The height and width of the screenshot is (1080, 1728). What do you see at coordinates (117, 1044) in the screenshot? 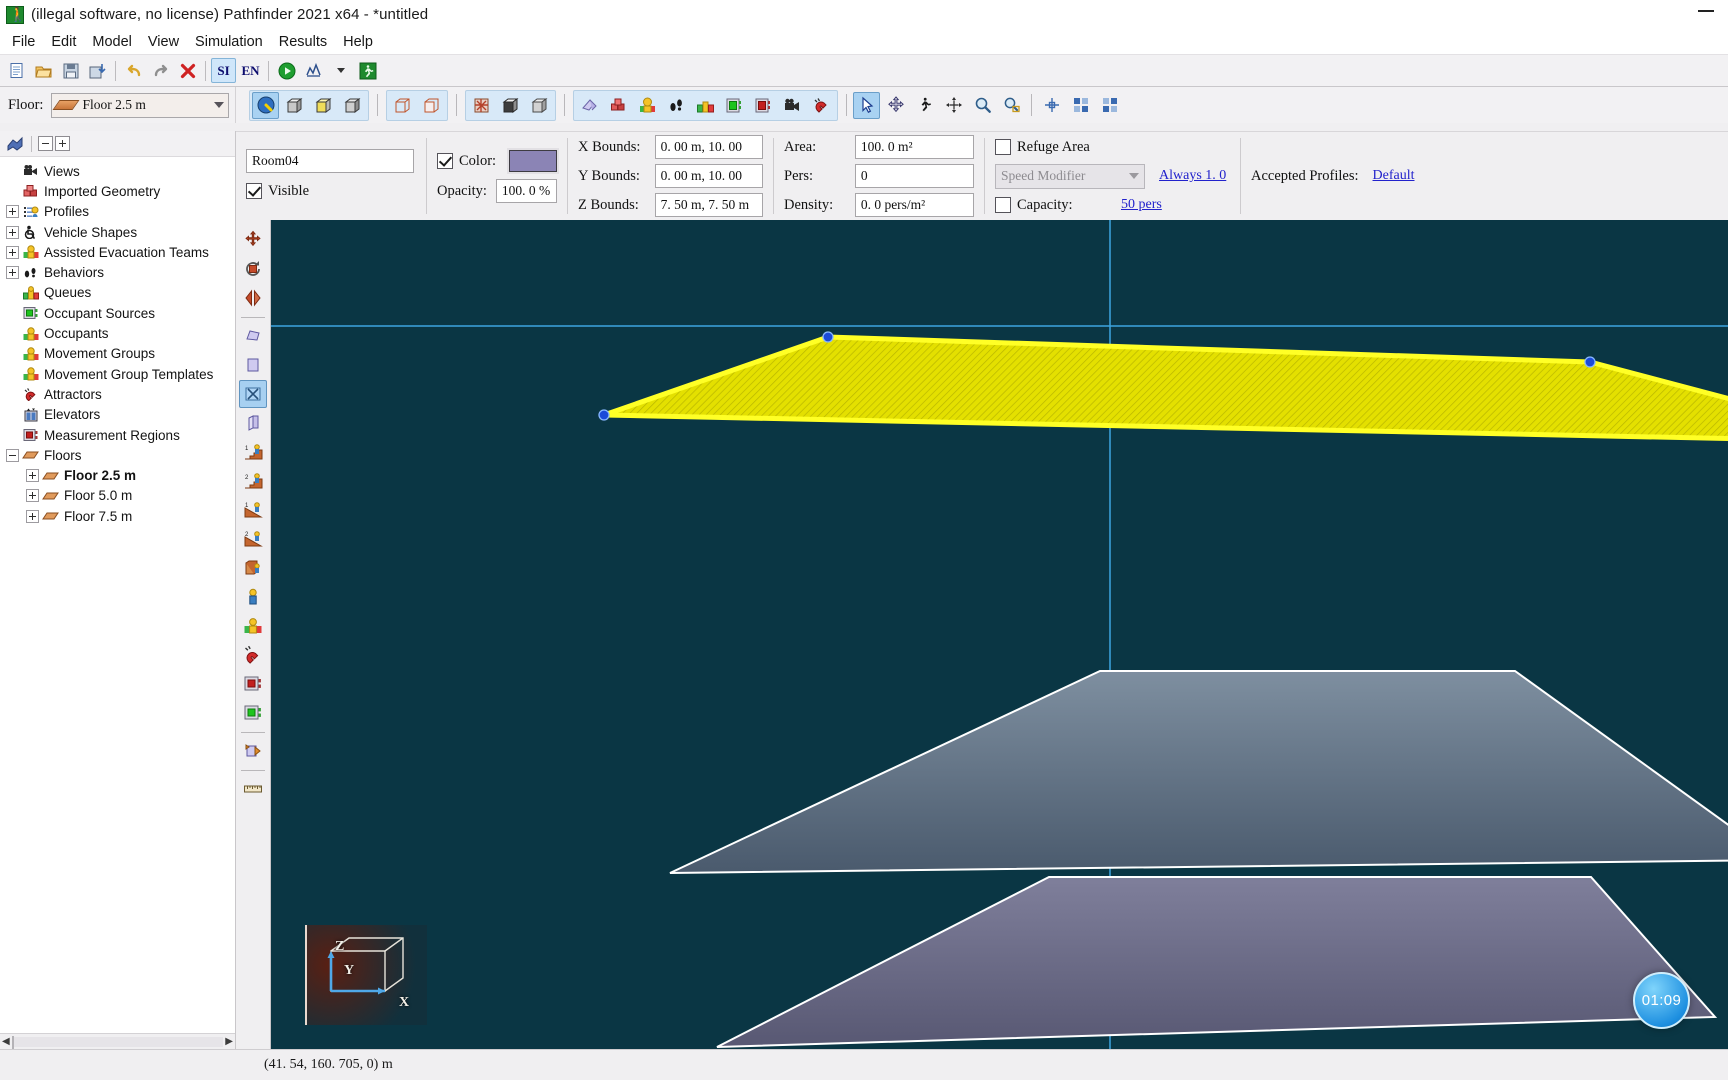
I see `tree-horizontal-scrollbar: ◀ ▶` at bounding box center [117, 1044].